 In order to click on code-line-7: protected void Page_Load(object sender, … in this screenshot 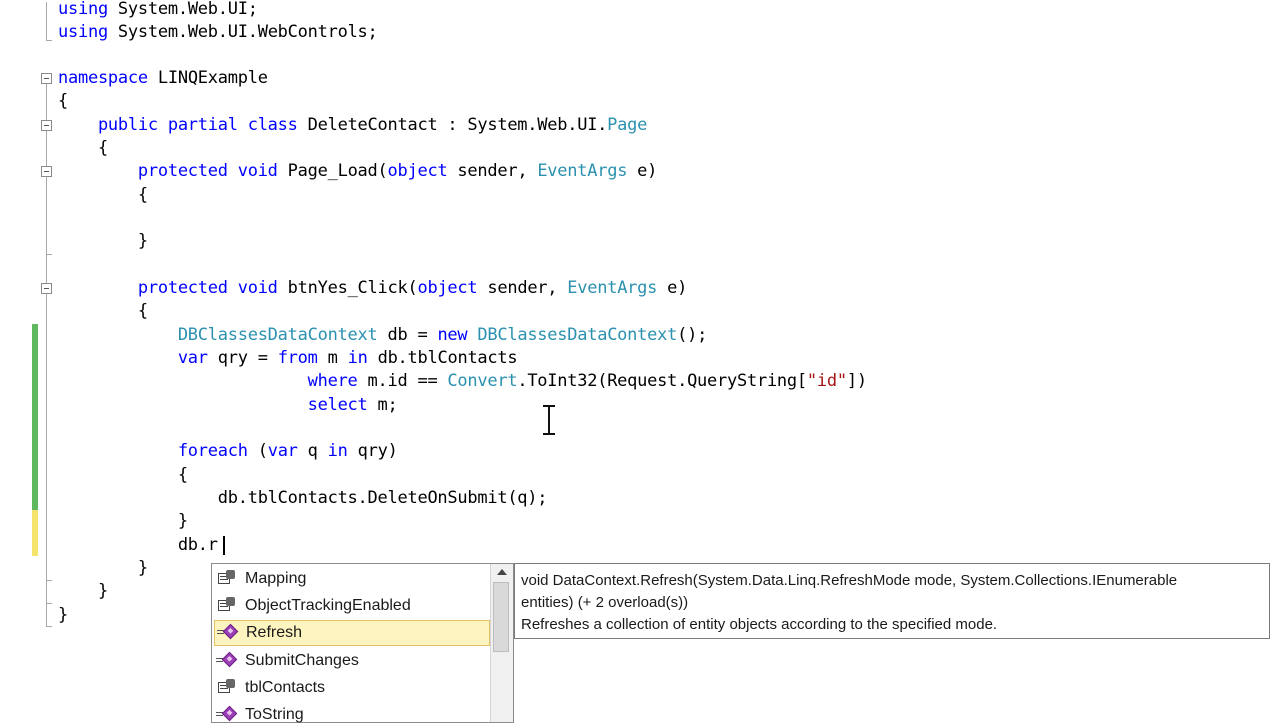, I will do `click(358, 171)`.